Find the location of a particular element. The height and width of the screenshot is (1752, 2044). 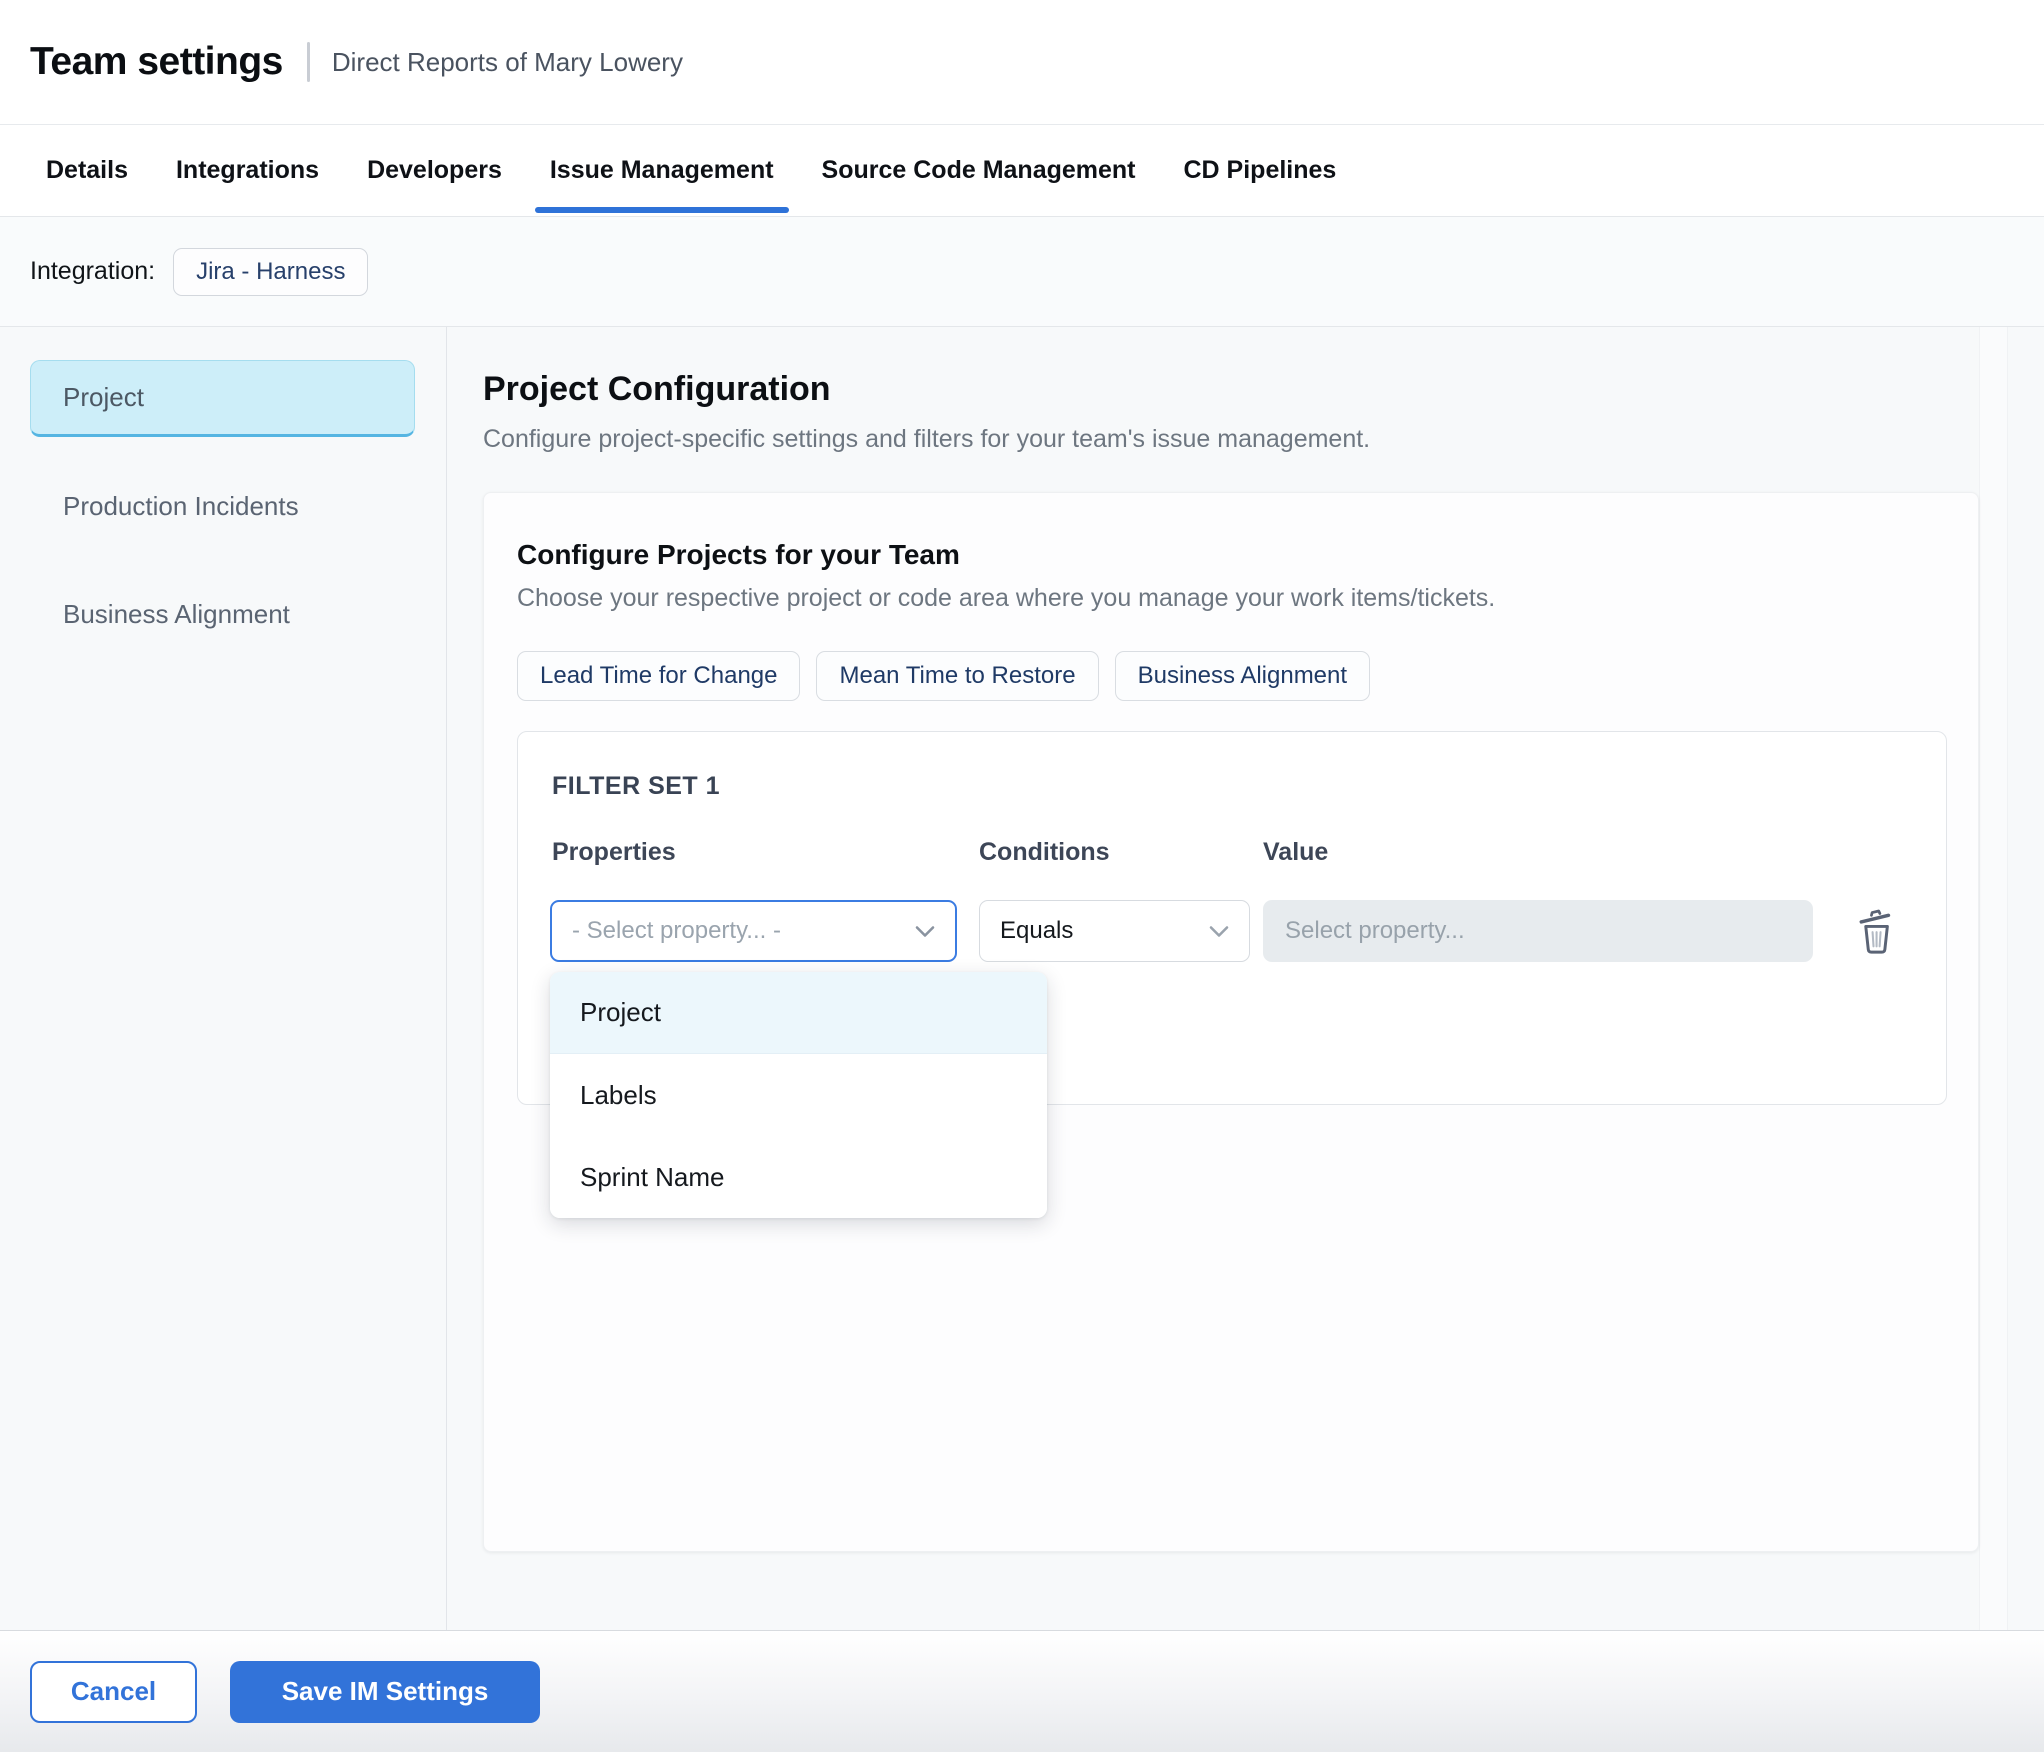

integration-bar: Integration: Jira - Harness is located at coordinates (1022, 272).